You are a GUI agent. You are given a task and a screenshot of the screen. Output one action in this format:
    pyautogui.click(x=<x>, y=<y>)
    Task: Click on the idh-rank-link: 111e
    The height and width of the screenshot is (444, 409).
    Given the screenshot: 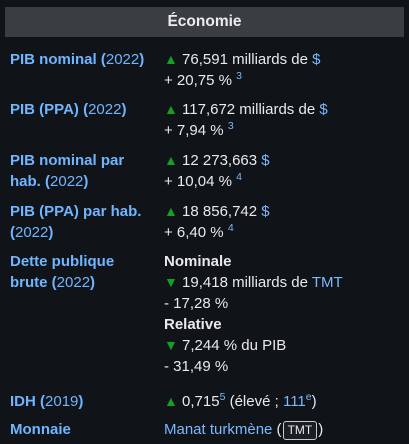 What is the action you would take?
    pyautogui.click(x=297, y=401)
    